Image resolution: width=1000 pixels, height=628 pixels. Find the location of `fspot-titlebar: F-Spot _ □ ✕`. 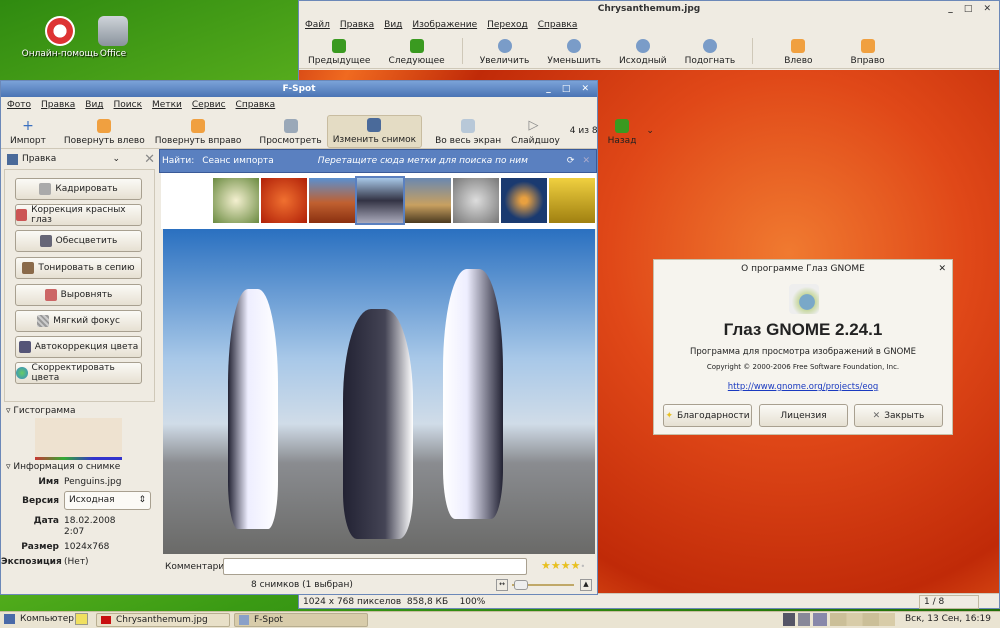

fspot-titlebar: F-Spot _ □ ✕ is located at coordinates (299, 89).